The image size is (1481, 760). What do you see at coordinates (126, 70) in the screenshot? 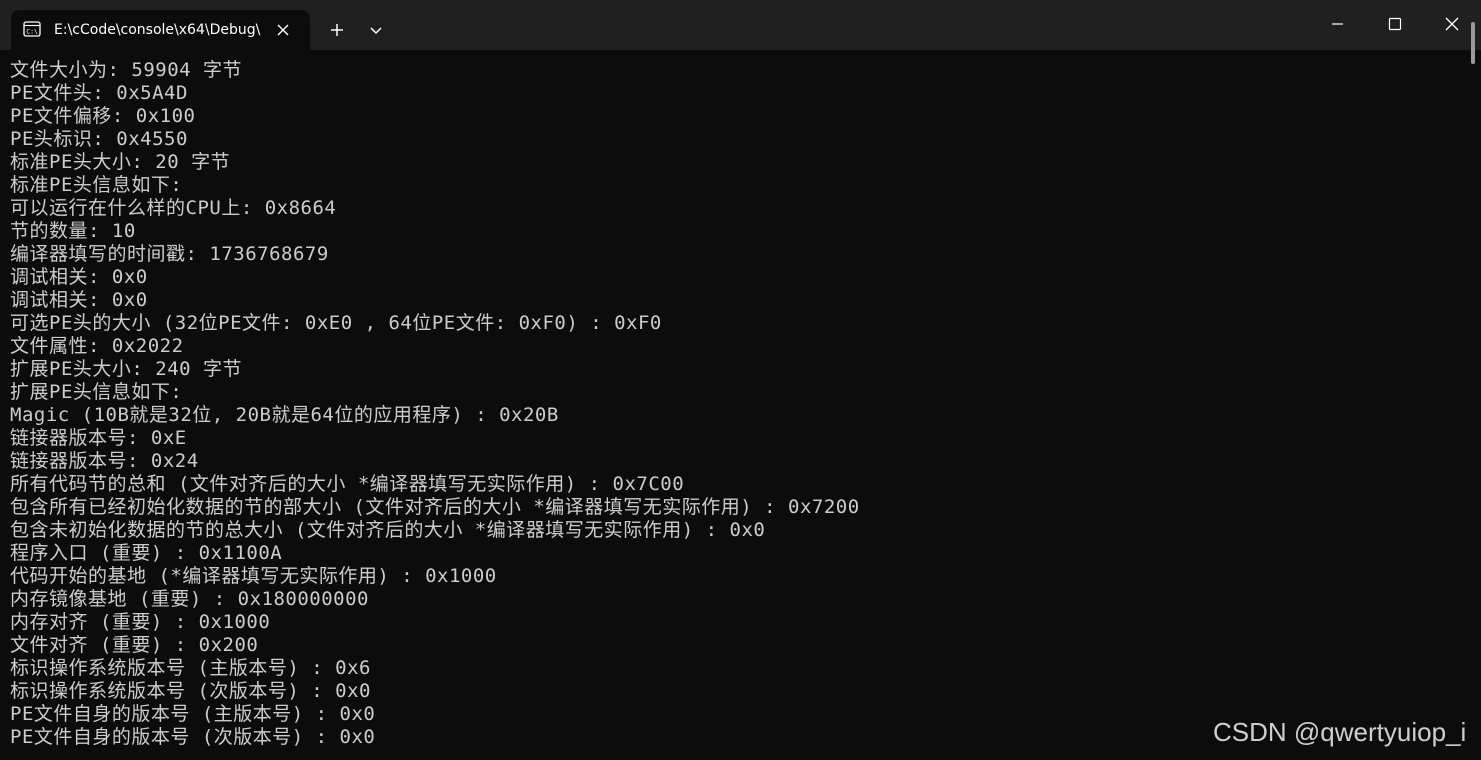
I see `console-line: 文件大小为: 59904 字节` at bounding box center [126, 70].